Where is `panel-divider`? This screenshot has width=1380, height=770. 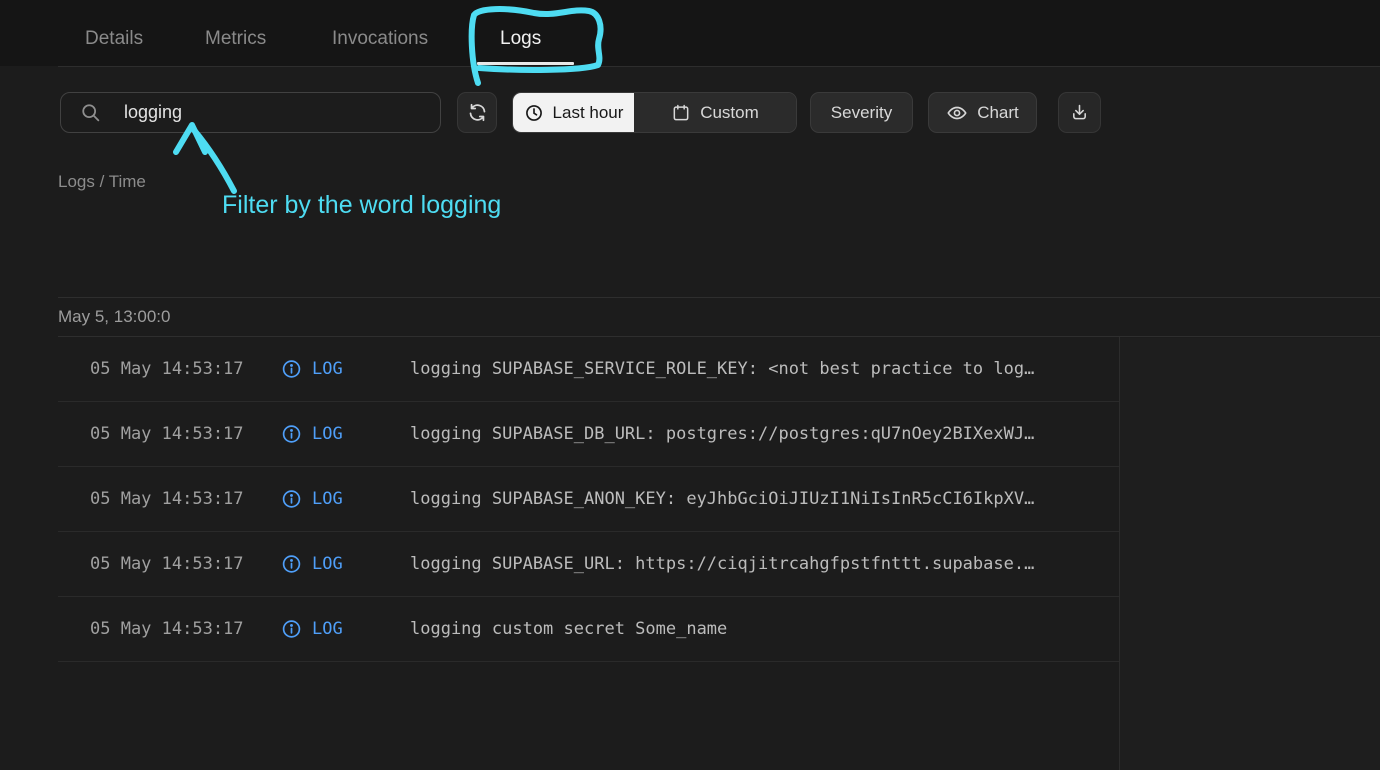
panel-divider is located at coordinates (1119, 553).